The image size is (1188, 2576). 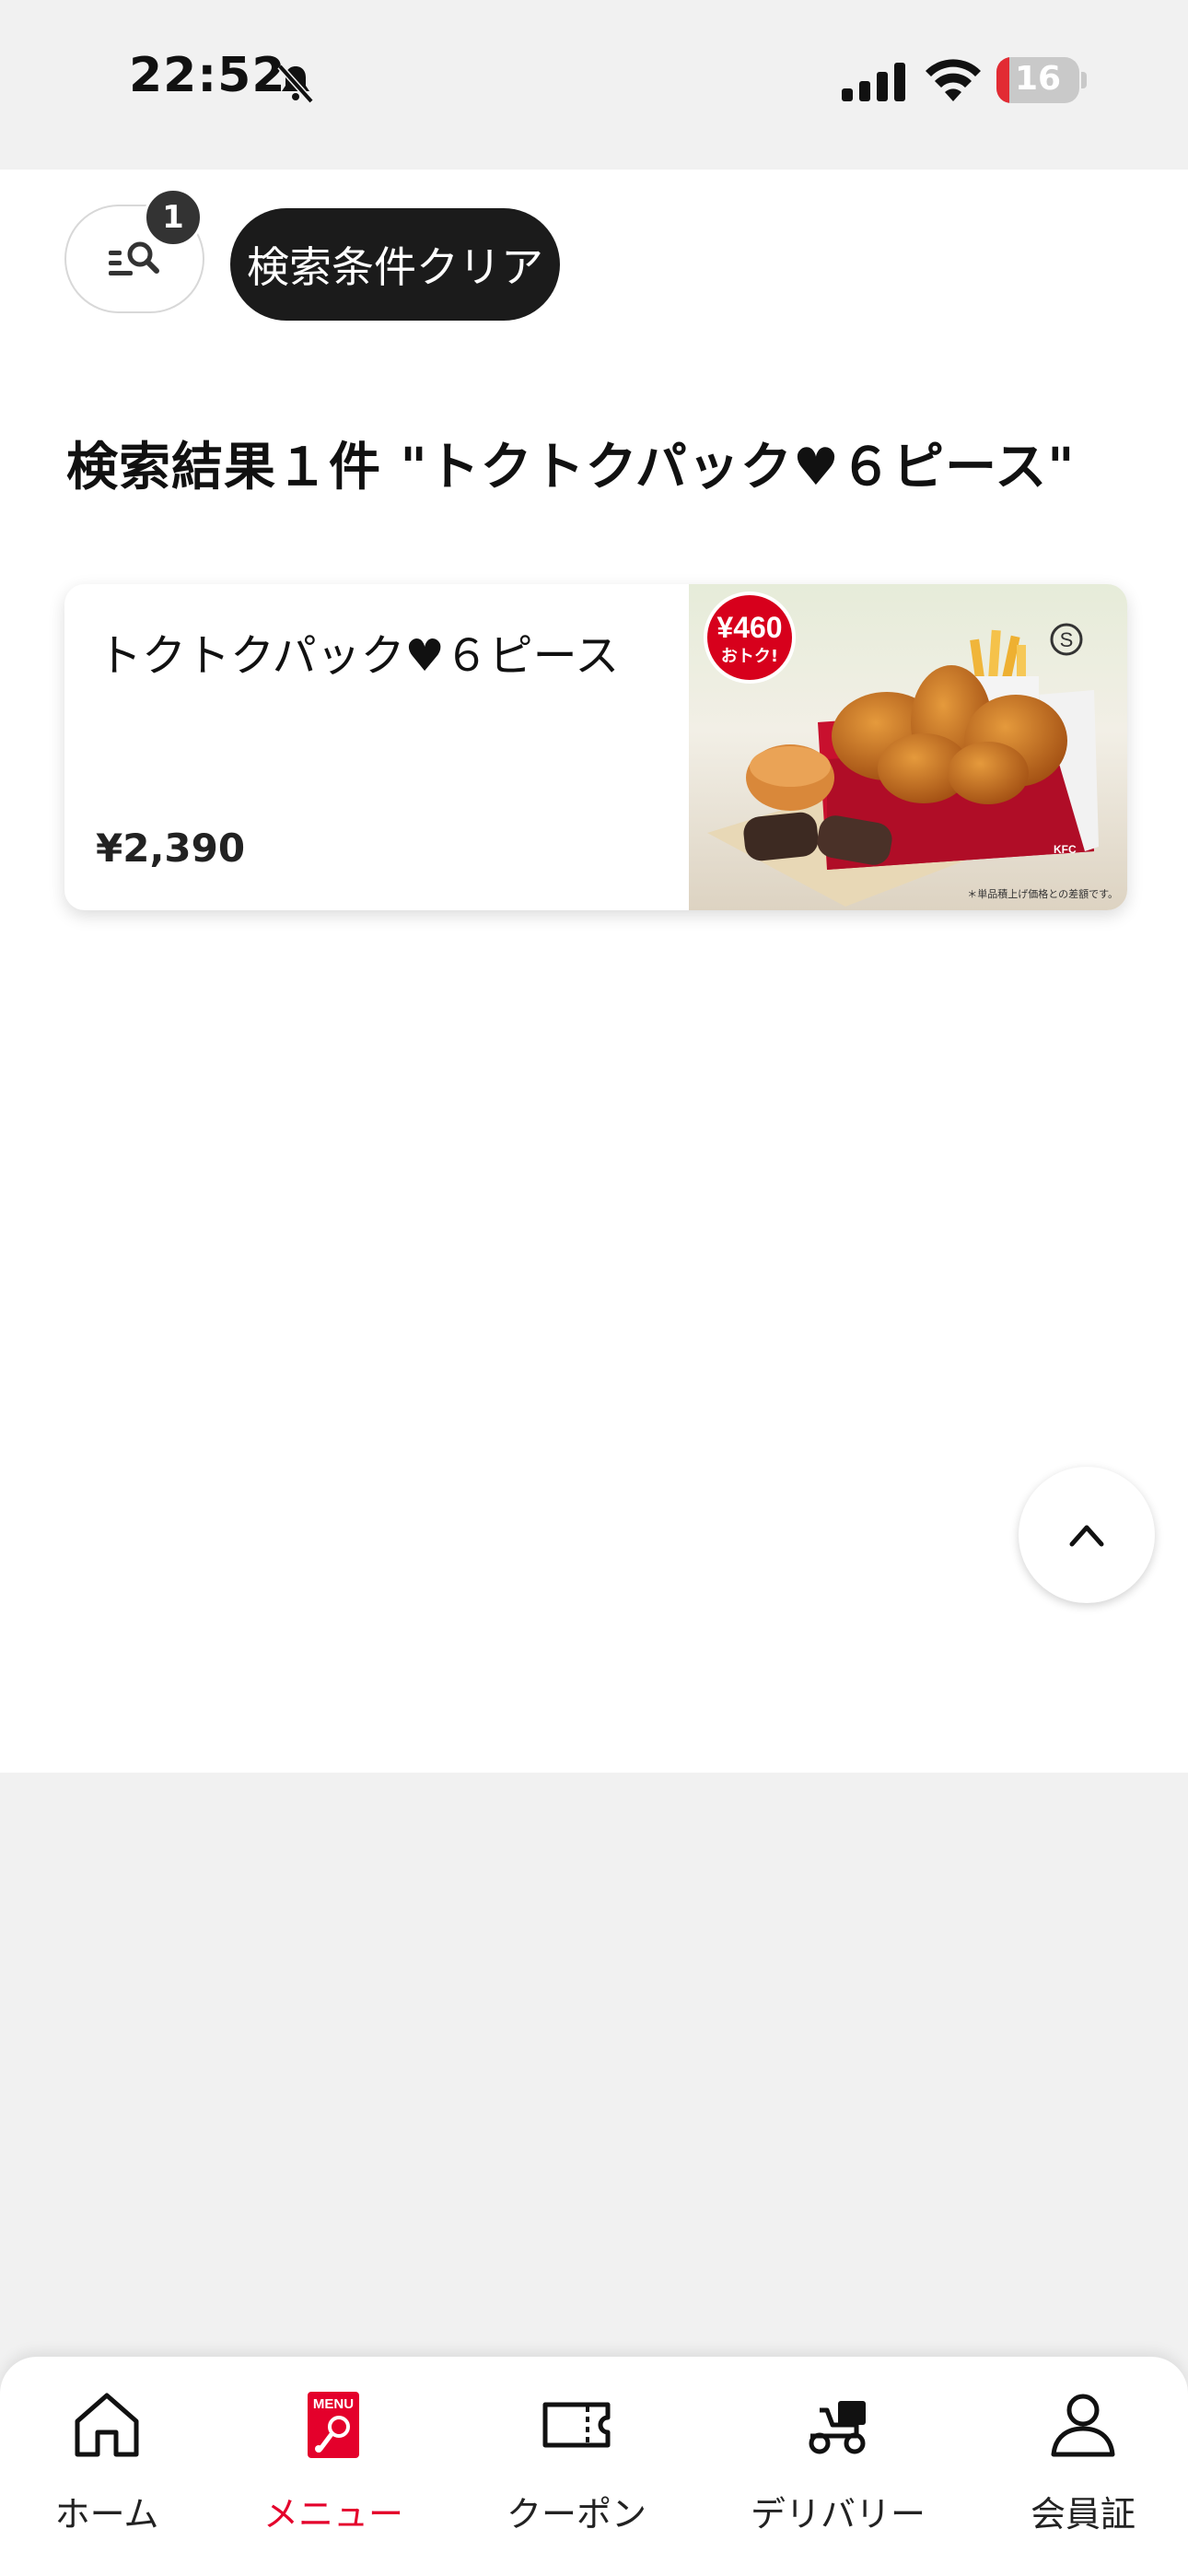 I want to click on brand-mark: KFC, so click(x=1065, y=849).